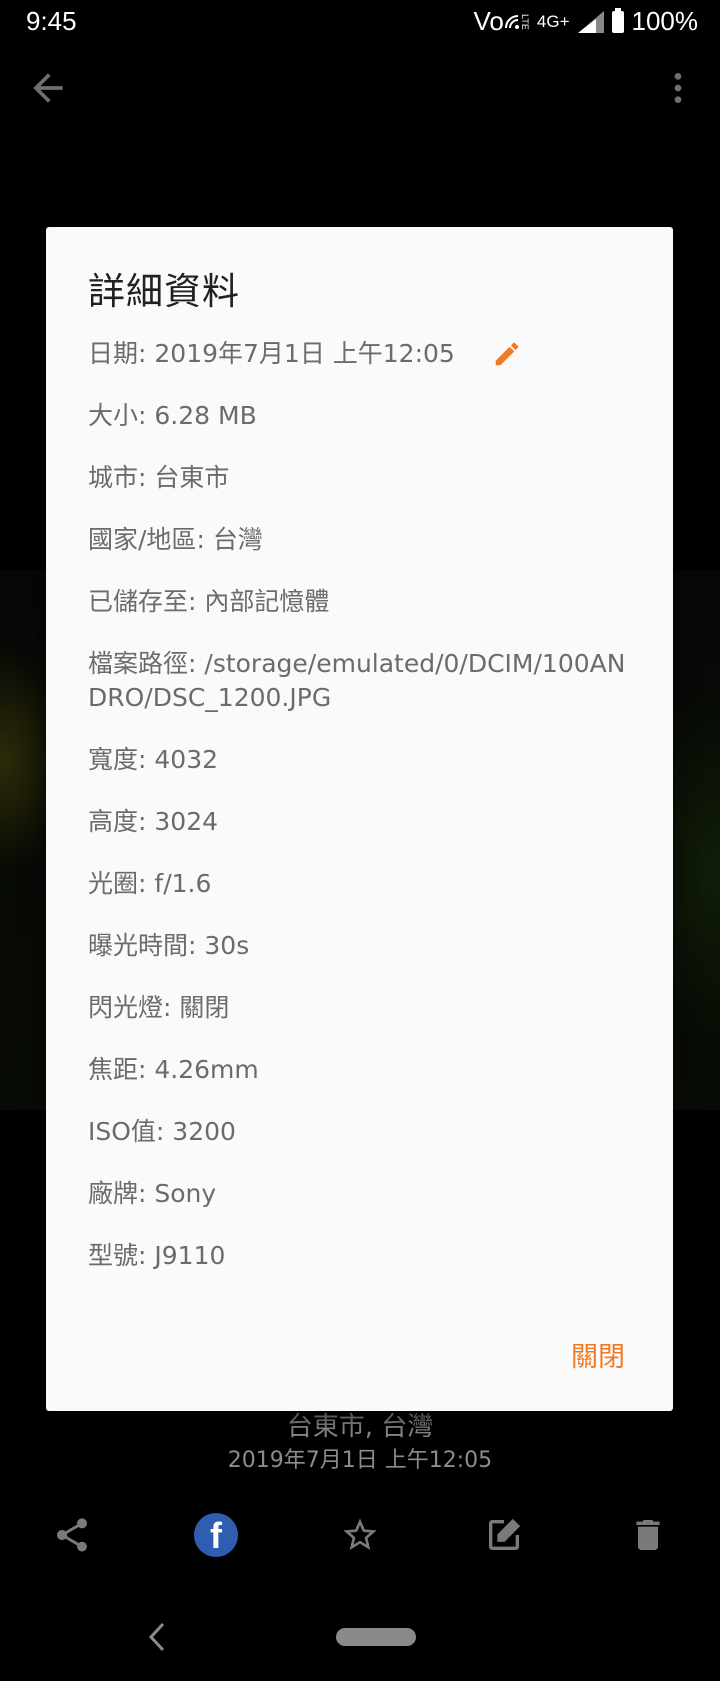 The height and width of the screenshot is (1681, 720). What do you see at coordinates (360, 960) in the screenshot?
I see `detail-row-exposure: 曝光時間: 30s` at bounding box center [360, 960].